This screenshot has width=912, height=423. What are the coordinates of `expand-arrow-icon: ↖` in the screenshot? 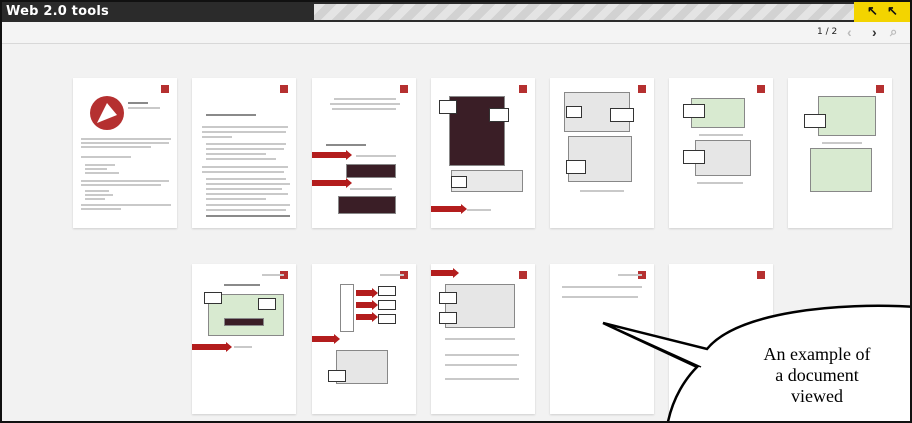 It's located at (872, 11).